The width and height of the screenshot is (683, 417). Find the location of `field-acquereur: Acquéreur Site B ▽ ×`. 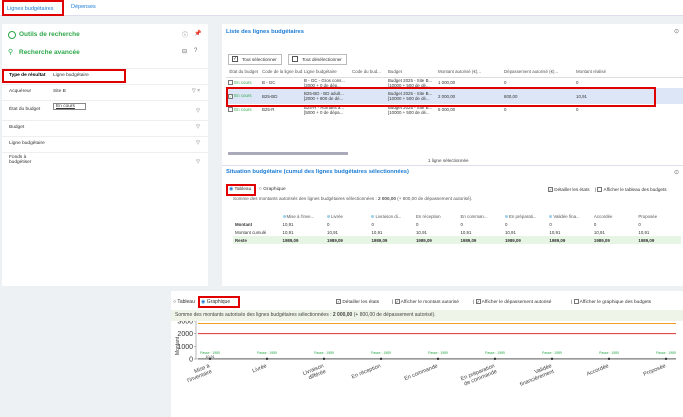

field-acquereur: Acquéreur Site B ▽ × is located at coordinates (105, 91).